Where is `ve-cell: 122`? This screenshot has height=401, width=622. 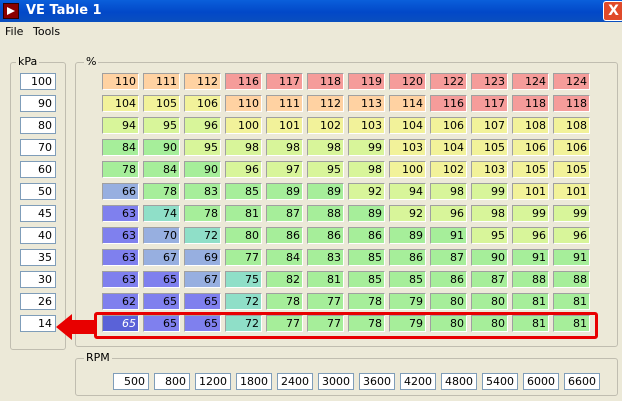
ve-cell: 122 is located at coordinates (448, 81).